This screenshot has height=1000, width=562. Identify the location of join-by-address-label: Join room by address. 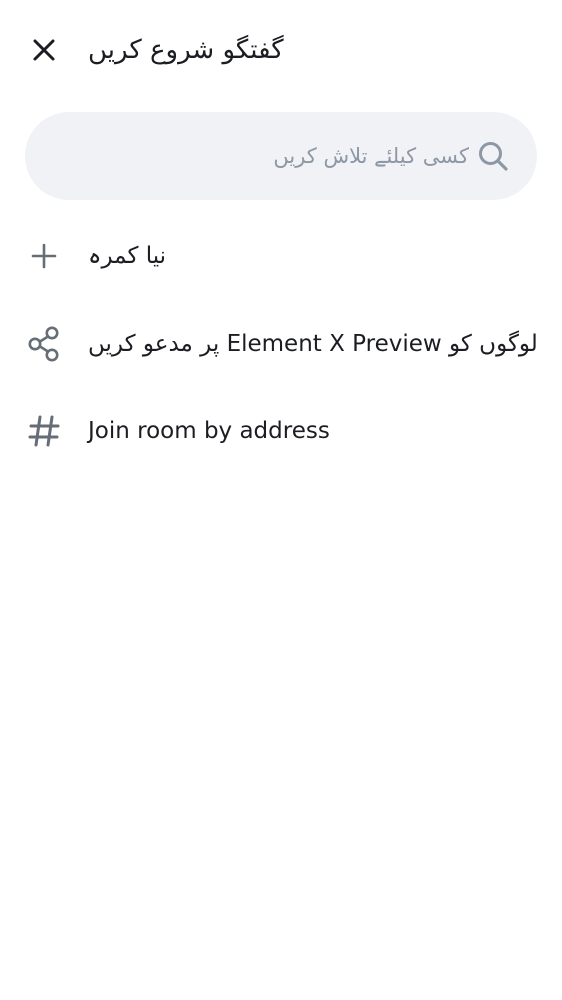
(209, 431).